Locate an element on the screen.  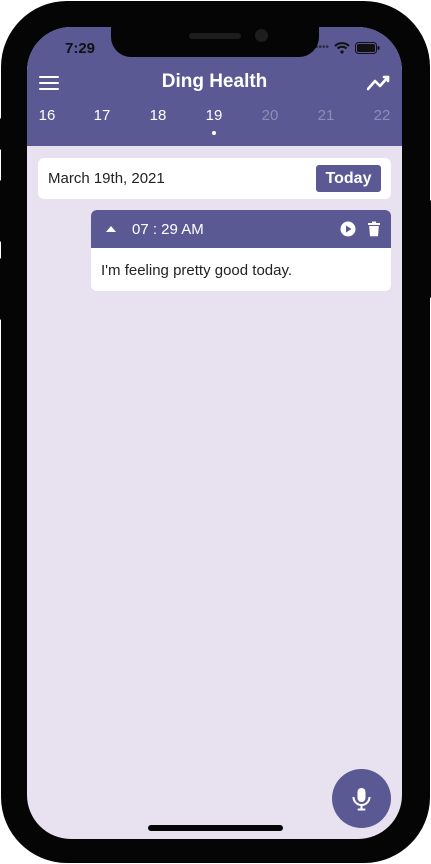
day-label: 19 is located at coordinates (214, 115).